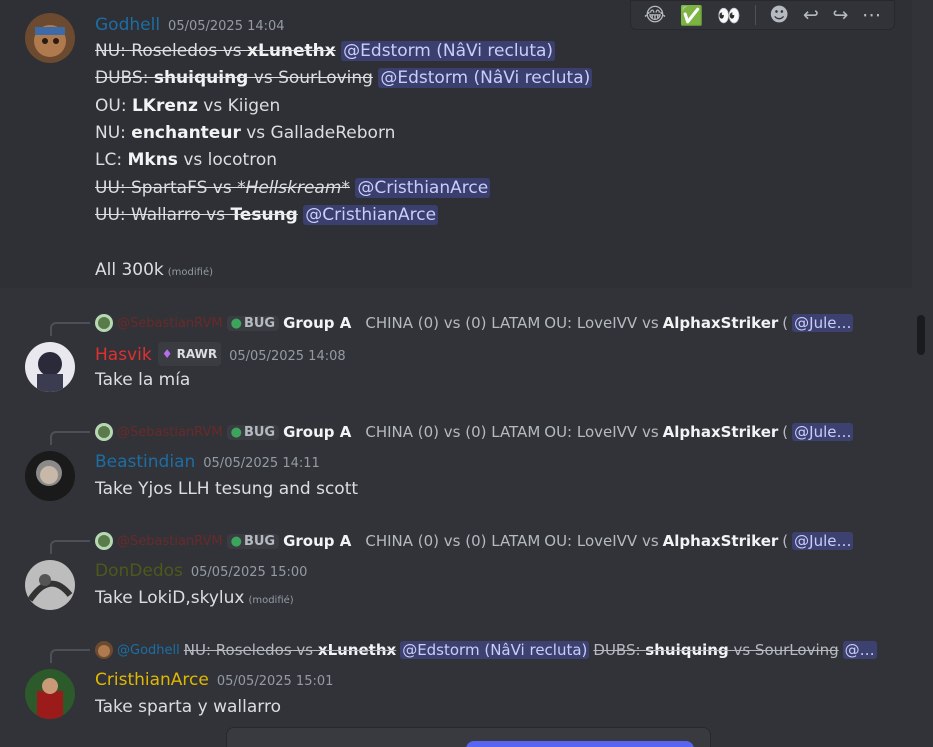 The image size is (933, 747). I want to click on tag-label: BUG, so click(259, 541).